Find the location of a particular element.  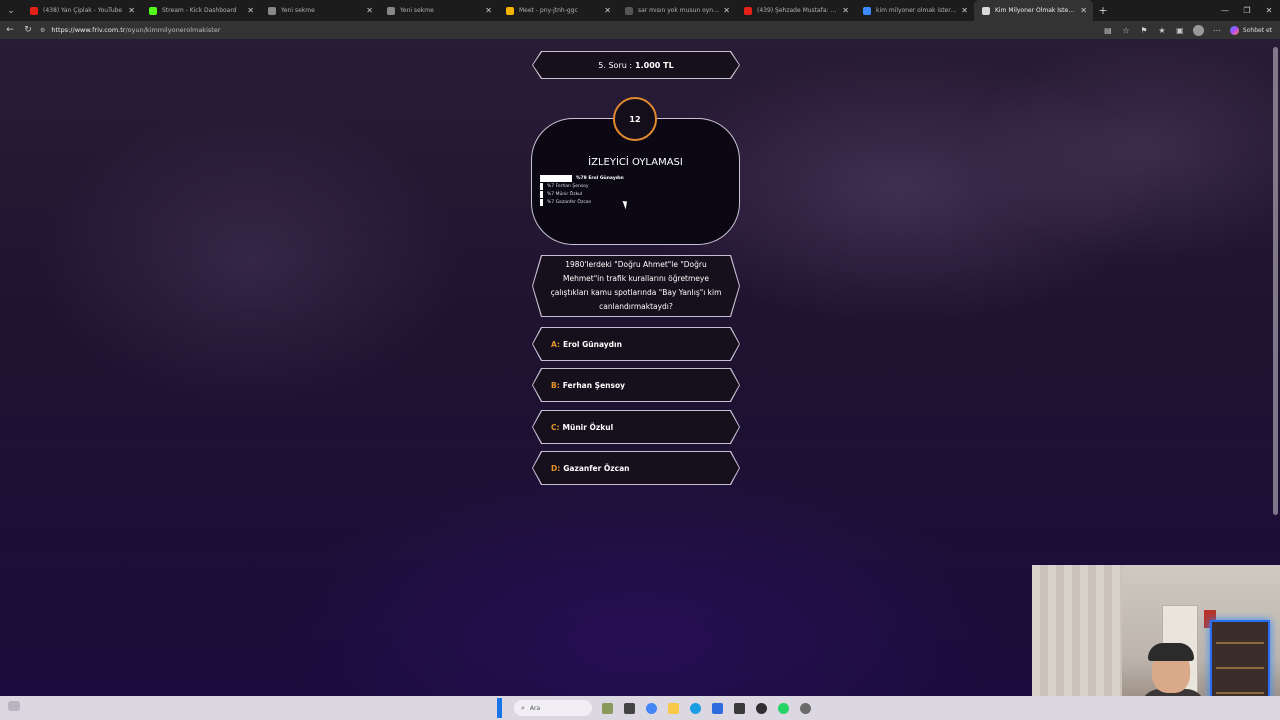

poll-row: %79 Erol Günaydın is located at coordinates (635, 178).